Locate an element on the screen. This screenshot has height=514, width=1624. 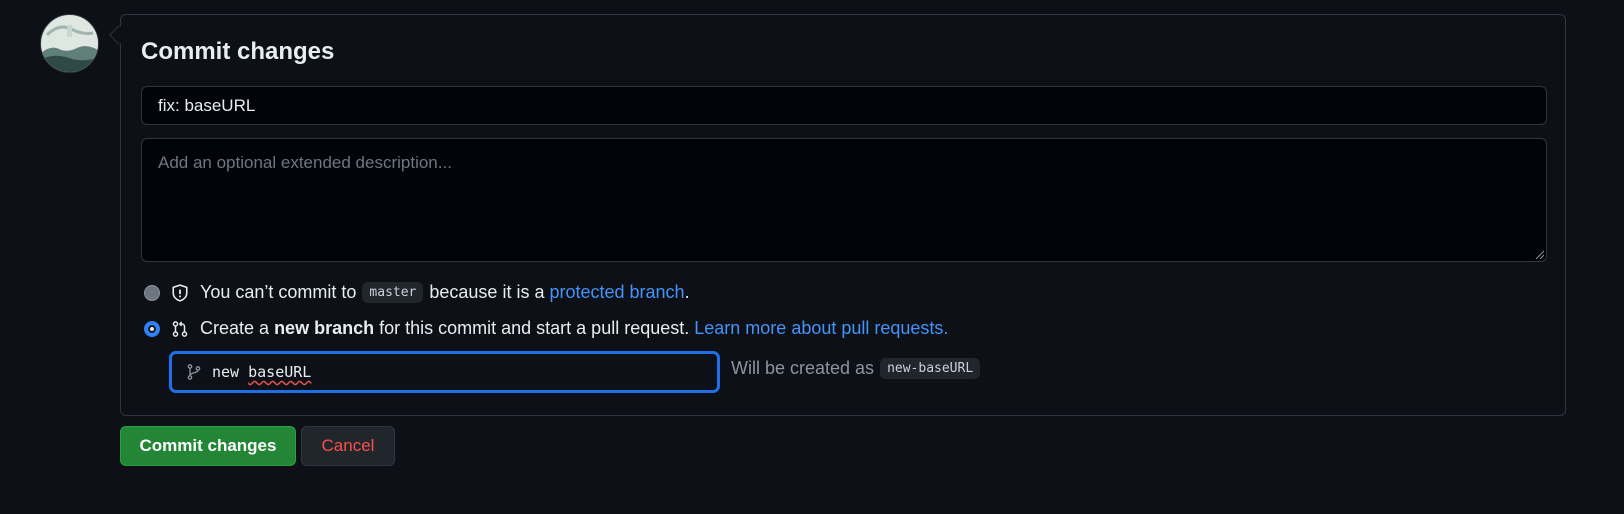
new-branch-radio is located at coordinates (152, 328).